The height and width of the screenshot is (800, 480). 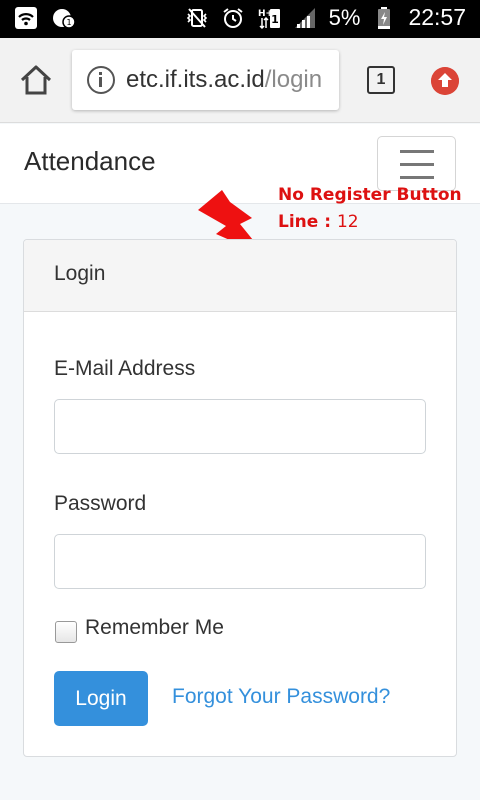 What do you see at coordinates (304, 17) in the screenshot?
I see `signal-icon` at bounding box center [304, 17].